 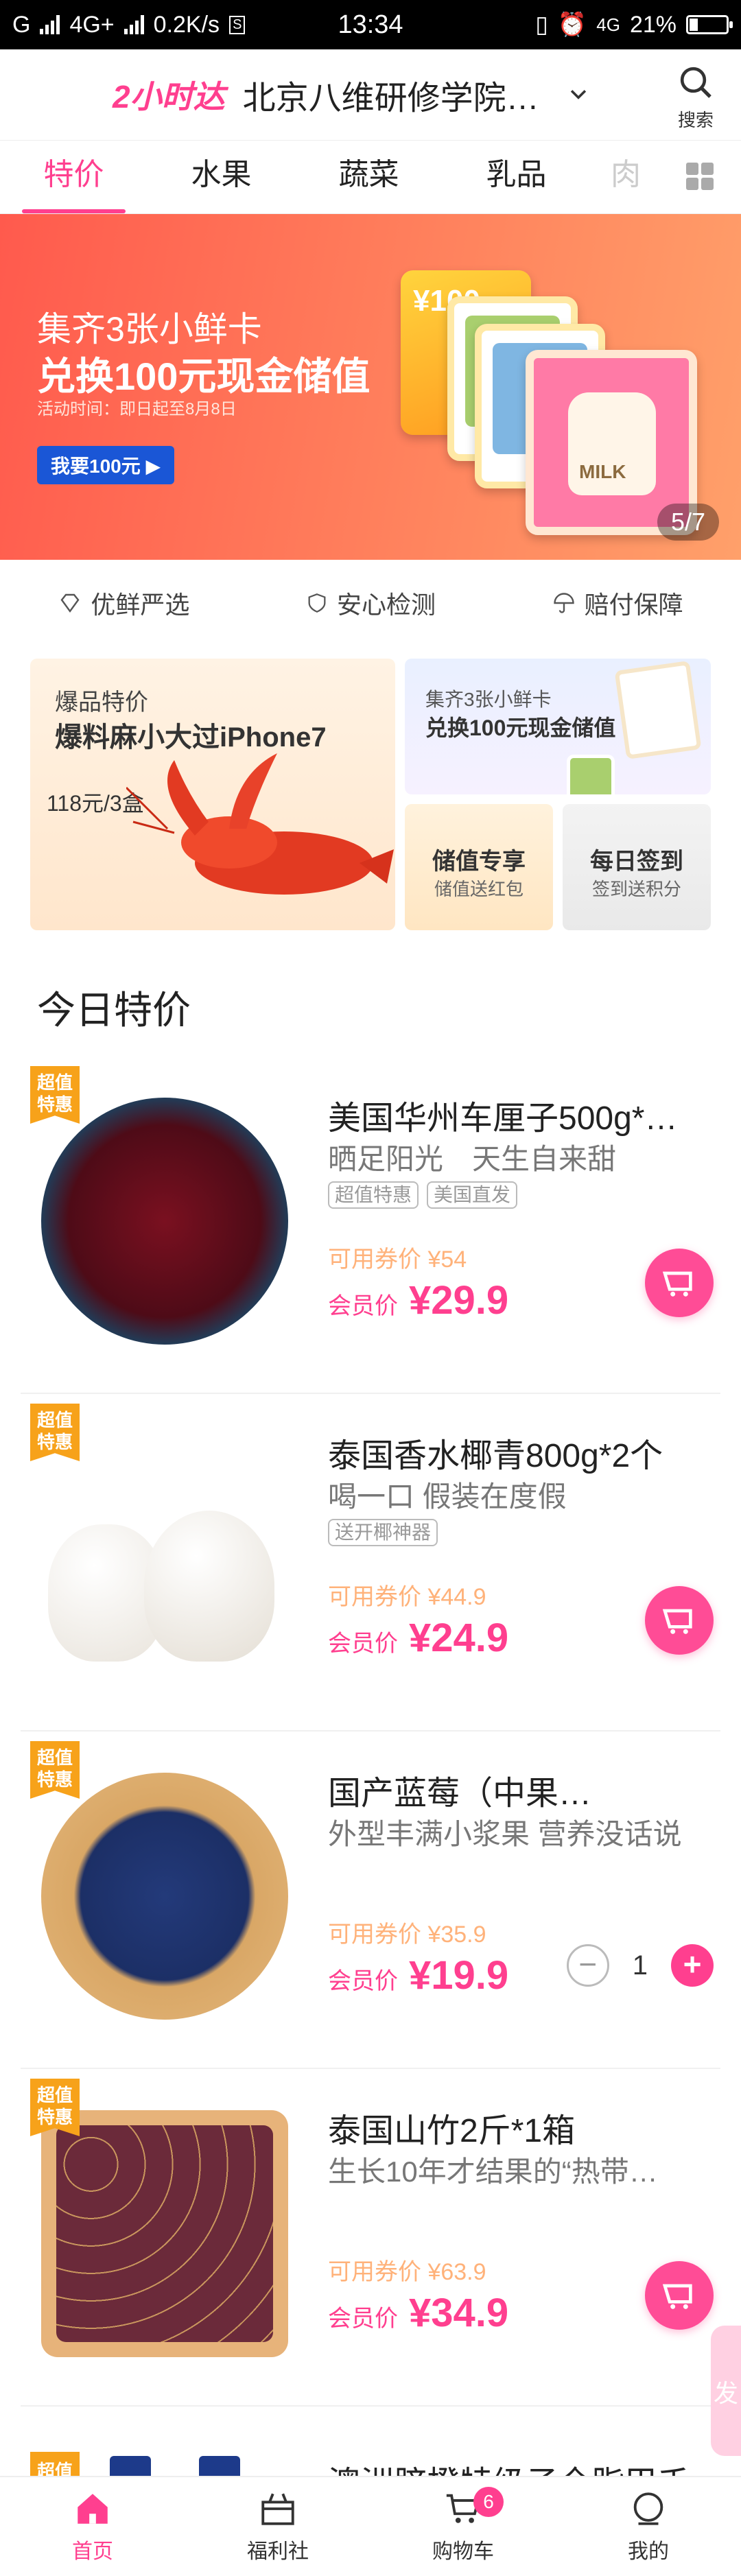 I want to click on member-price-row: 会员价 ¥19.9, so click(x=418, y=1975).